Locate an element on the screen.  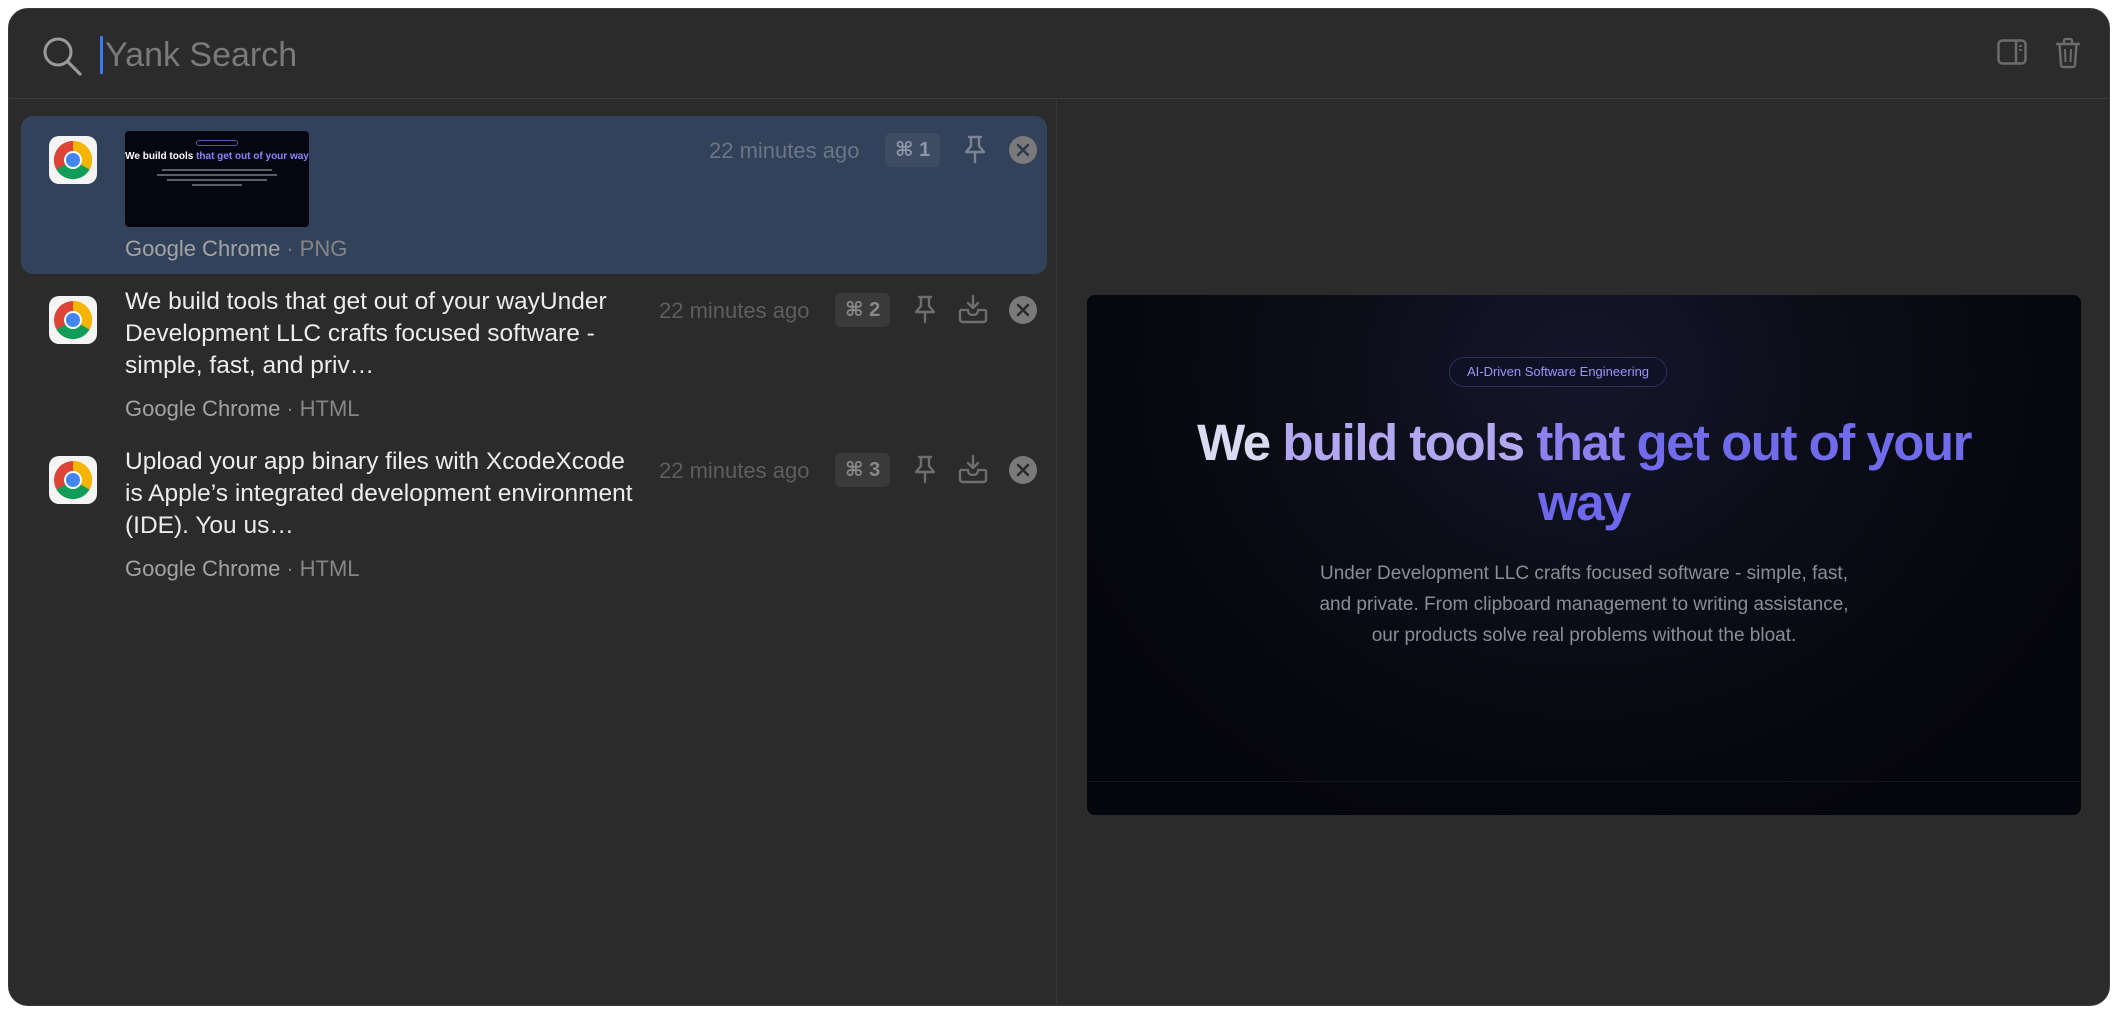
shortcut-badge: ⌘ 1 is located at coordinates (913, 150).